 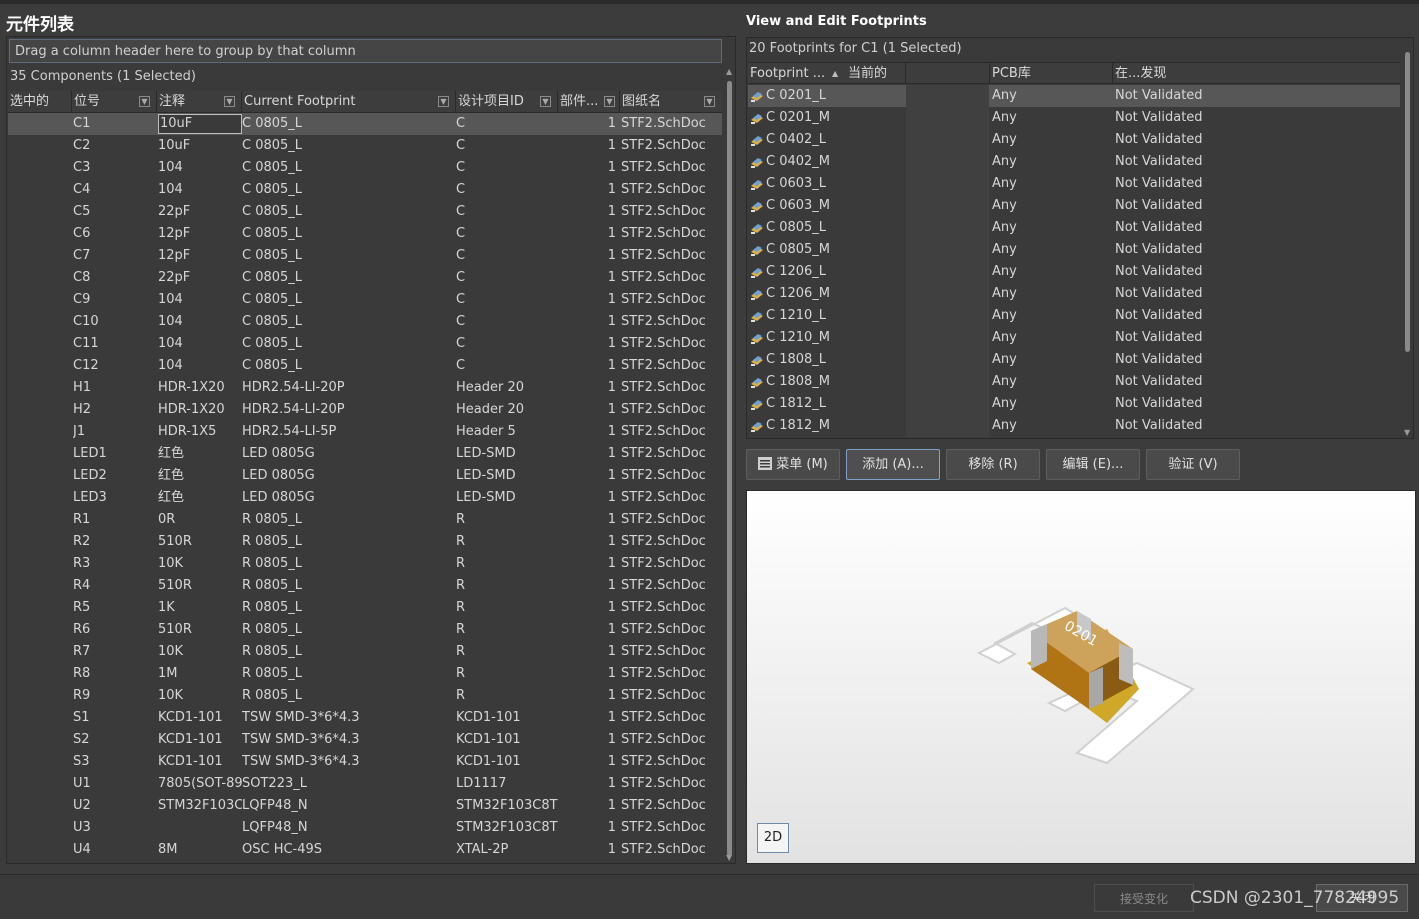 I want to click on col-header-current-footprint: Current Footprint ▼, so click(x=349, y=102).